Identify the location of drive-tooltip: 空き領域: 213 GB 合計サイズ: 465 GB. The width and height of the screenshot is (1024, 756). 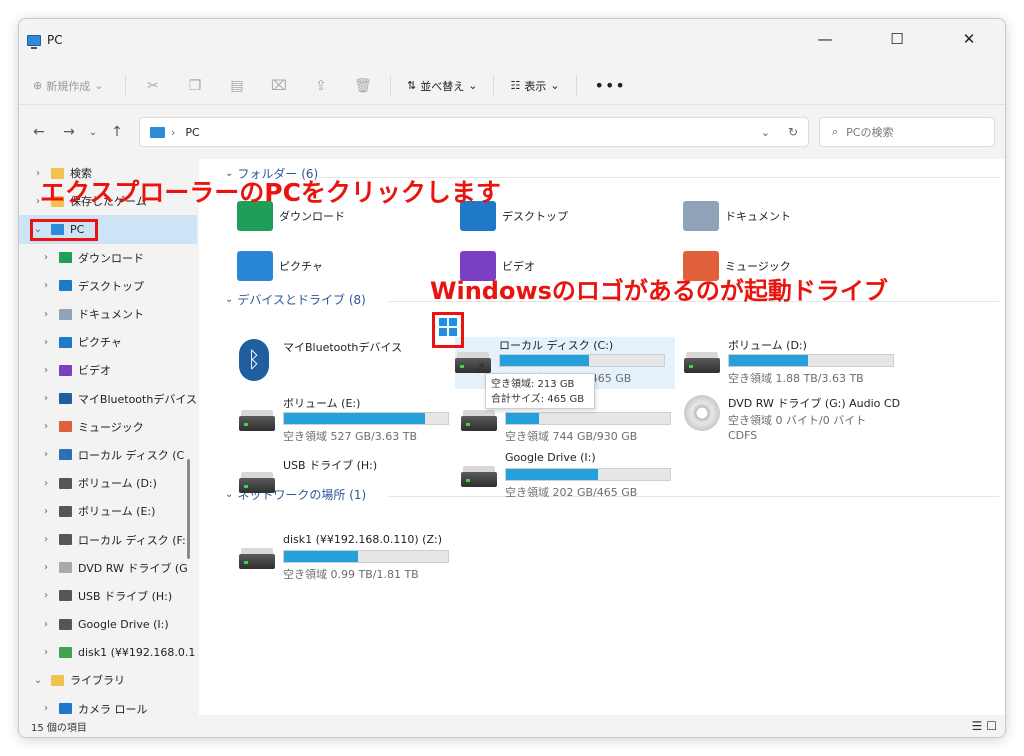
(540, 391).